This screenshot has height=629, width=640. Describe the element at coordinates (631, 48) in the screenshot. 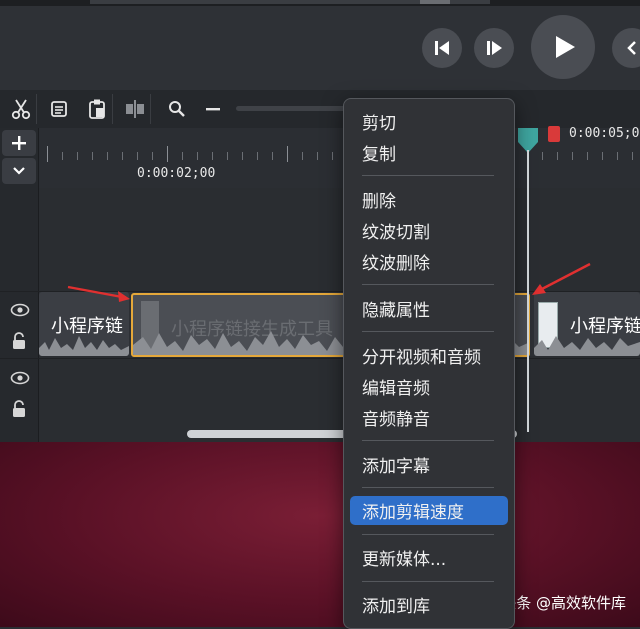

I see `prev-icon` at that location.